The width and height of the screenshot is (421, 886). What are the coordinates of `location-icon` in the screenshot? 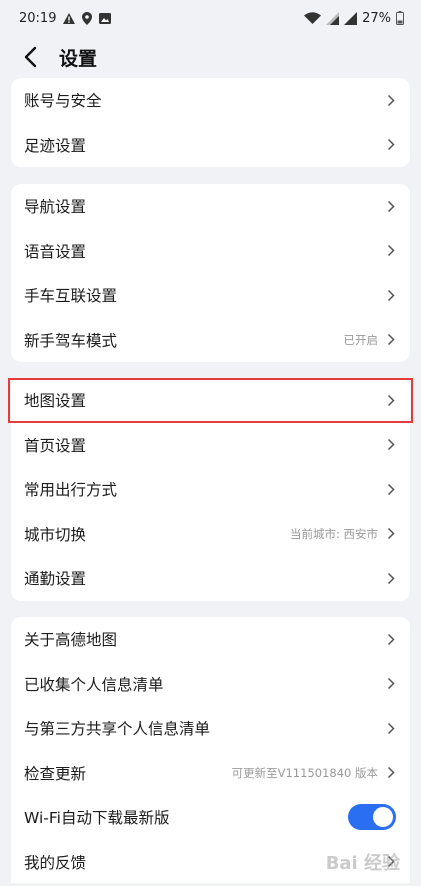 It's located at (87, 18).